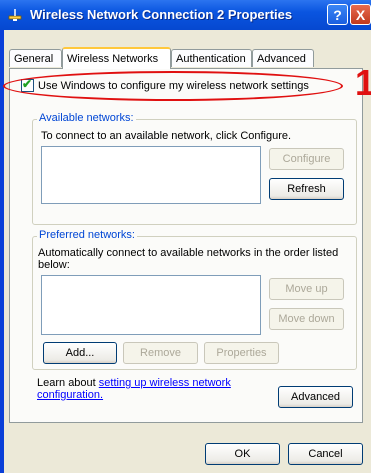 This screenshot has height=473, width=371. What do you see at coordinates (306, 319) in the screenshot?
I see `move-down-button: Move down` at bounding box center [306, 319].